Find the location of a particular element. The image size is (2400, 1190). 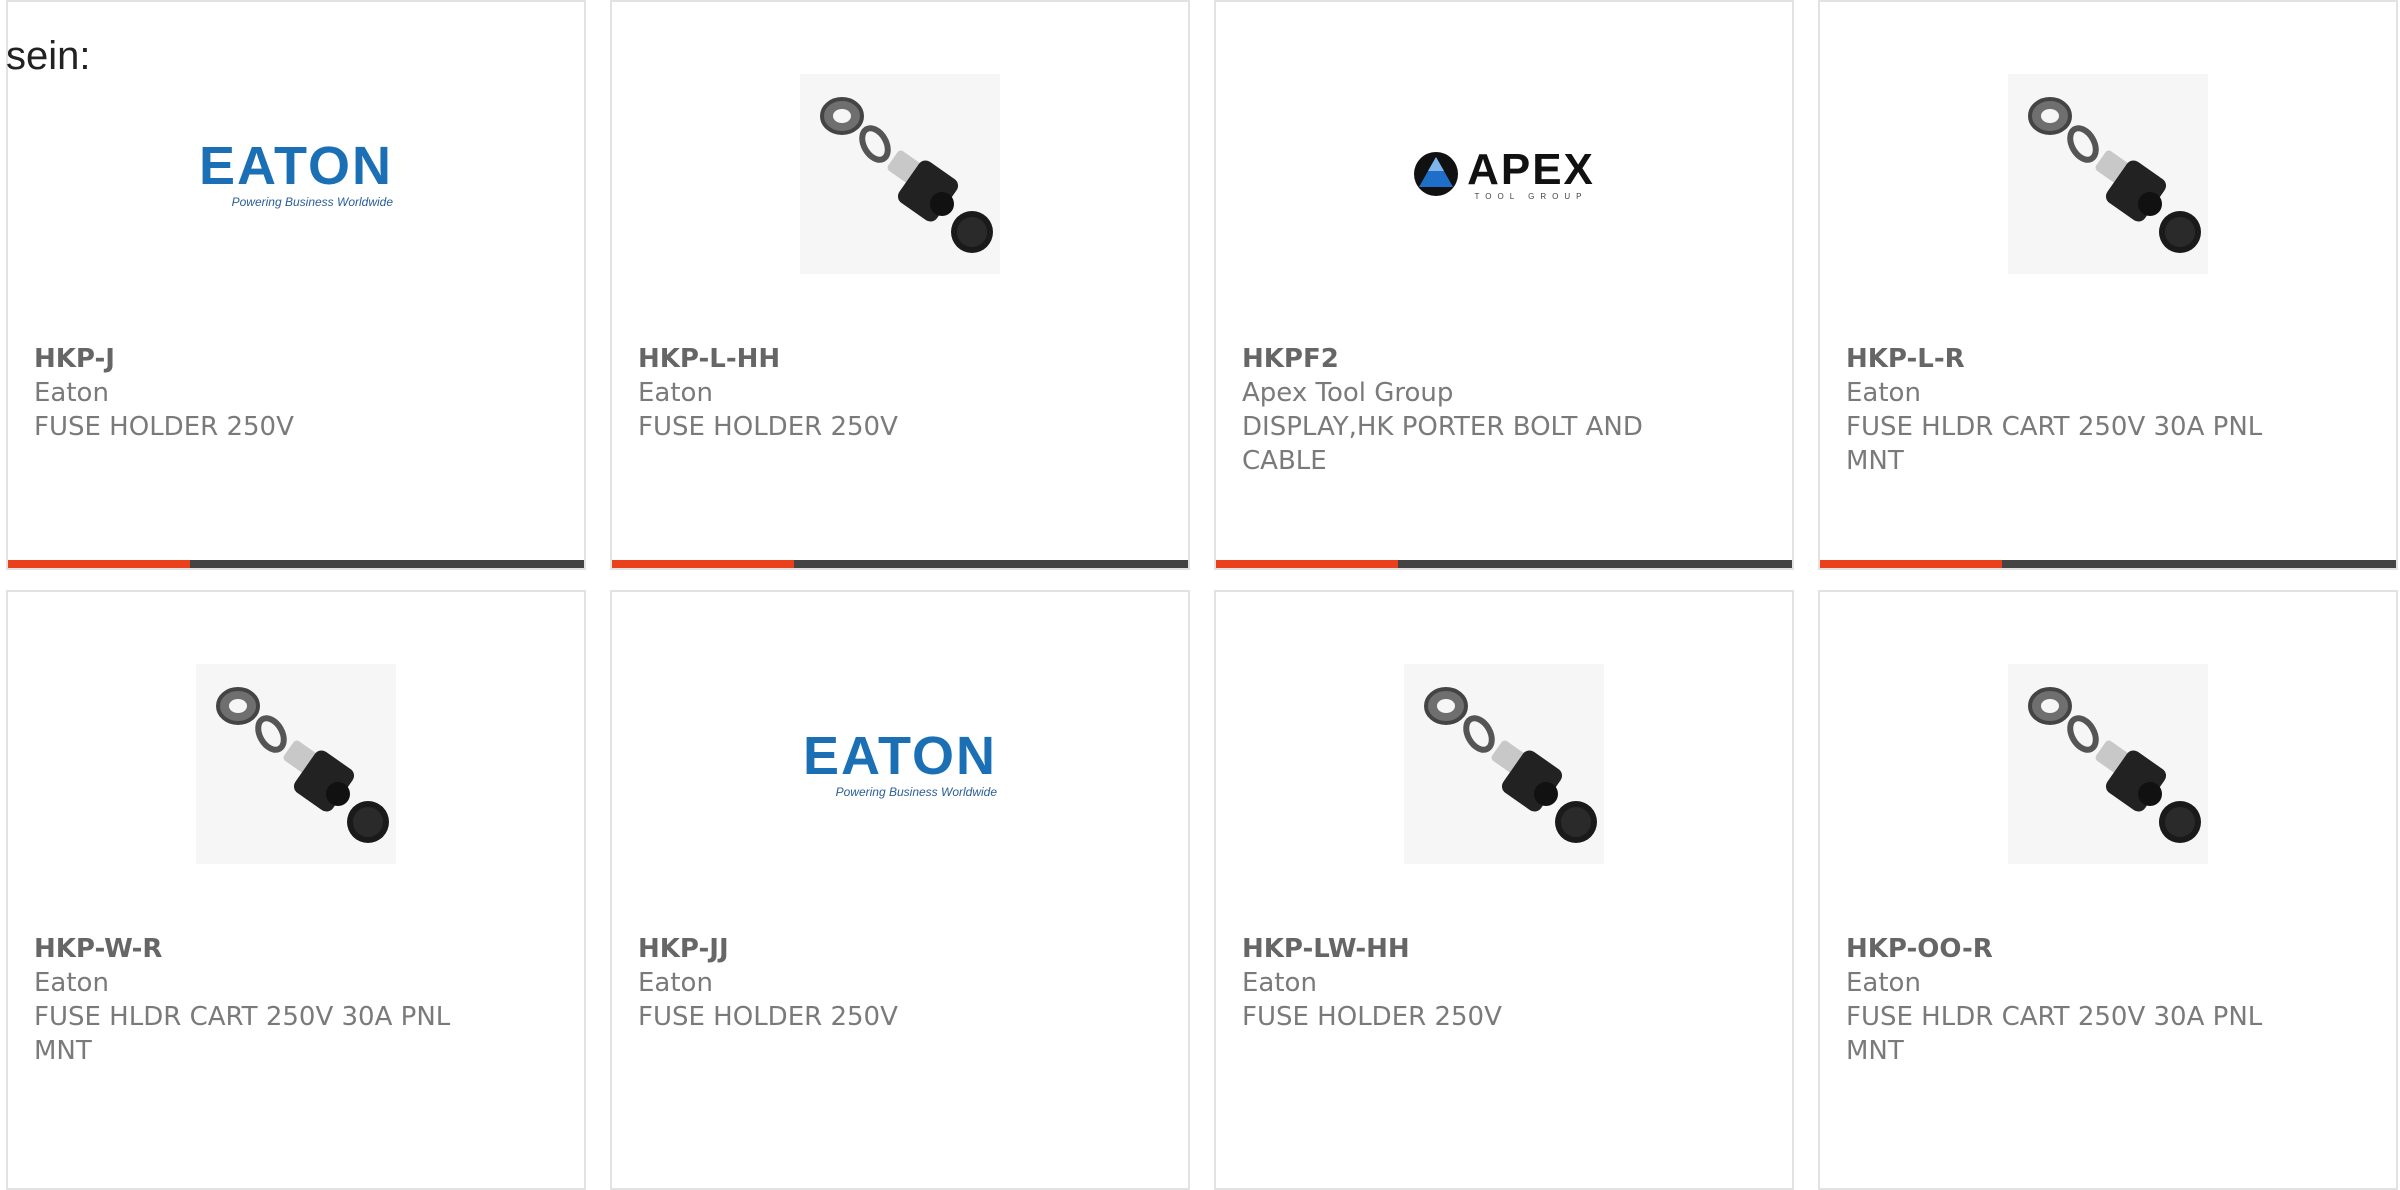

product-image: APEX TOOL GROUP is located at coordinates (1504, 174).